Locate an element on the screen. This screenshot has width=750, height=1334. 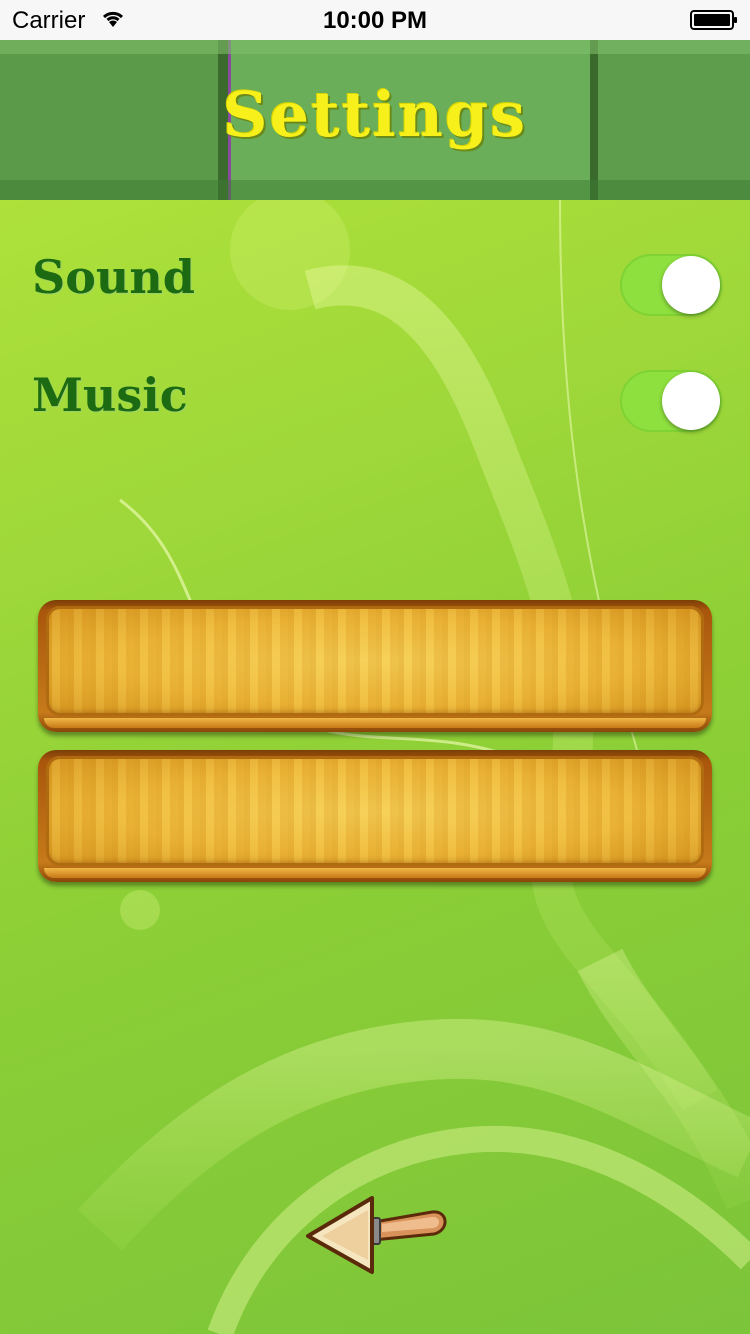
status-time: 10:00 PM is located at coordinates (375, 20).